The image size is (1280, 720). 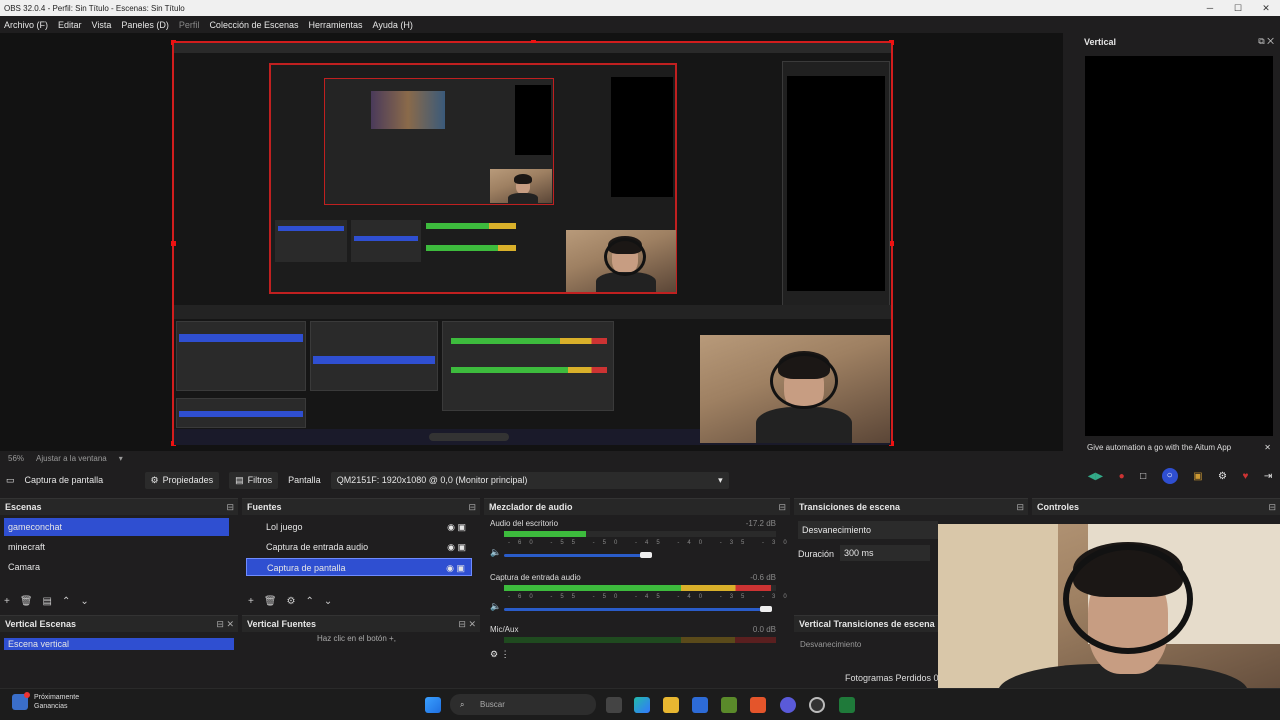 I want to click on duration-input: 300 ms, so click(x=885, y=553).